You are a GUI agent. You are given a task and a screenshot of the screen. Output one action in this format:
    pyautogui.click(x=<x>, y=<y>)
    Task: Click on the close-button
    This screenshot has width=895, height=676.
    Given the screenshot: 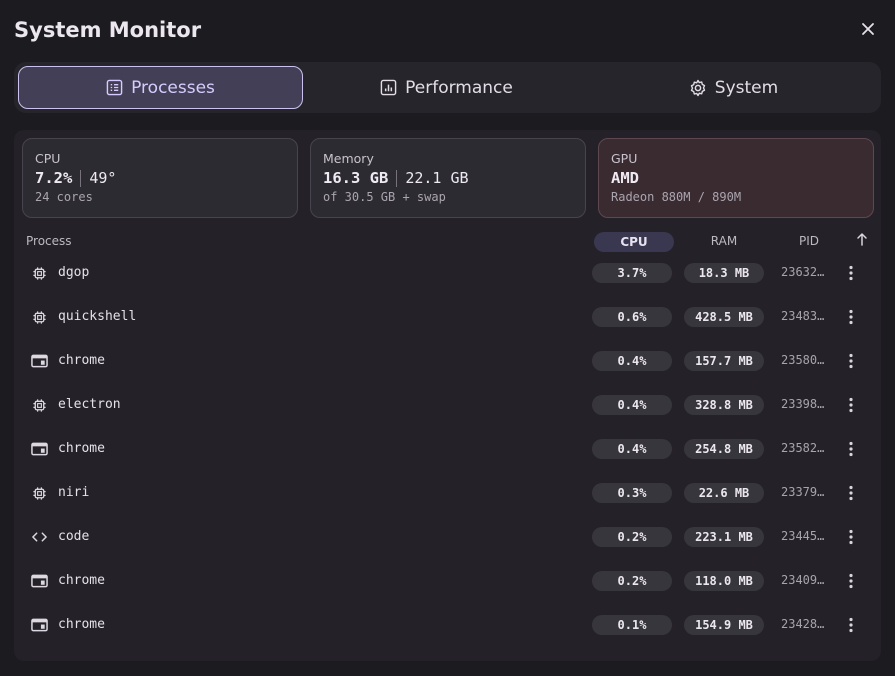 What is the action you would take?
    pyautogui.click(x=868, y=29)
    